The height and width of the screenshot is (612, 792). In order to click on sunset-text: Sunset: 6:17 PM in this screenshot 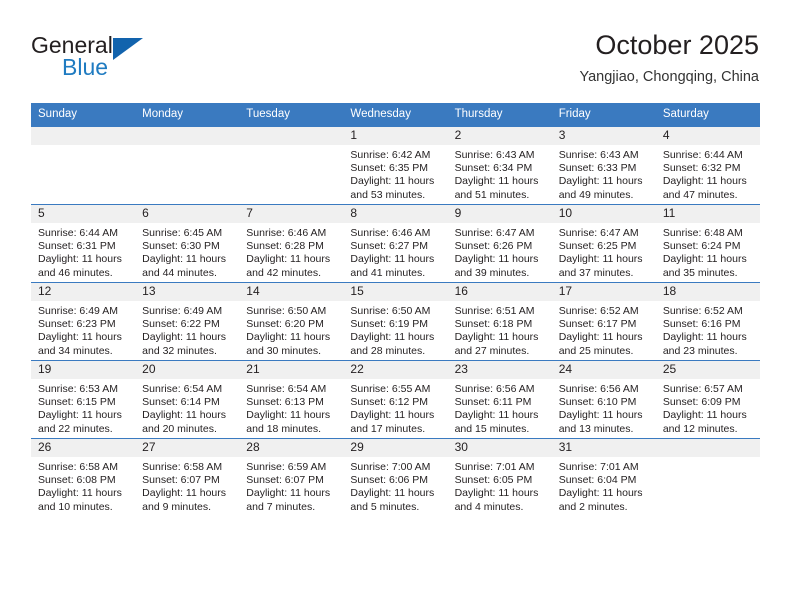, I will do `click(597, 324)`.